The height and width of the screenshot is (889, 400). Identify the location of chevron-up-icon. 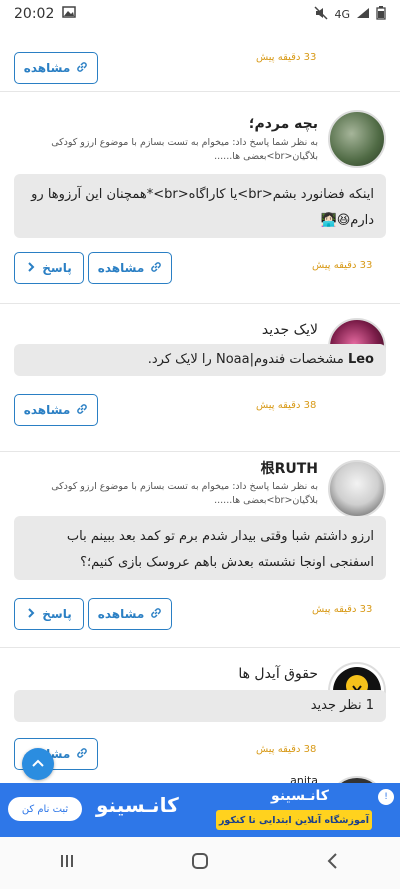
(38, 764).